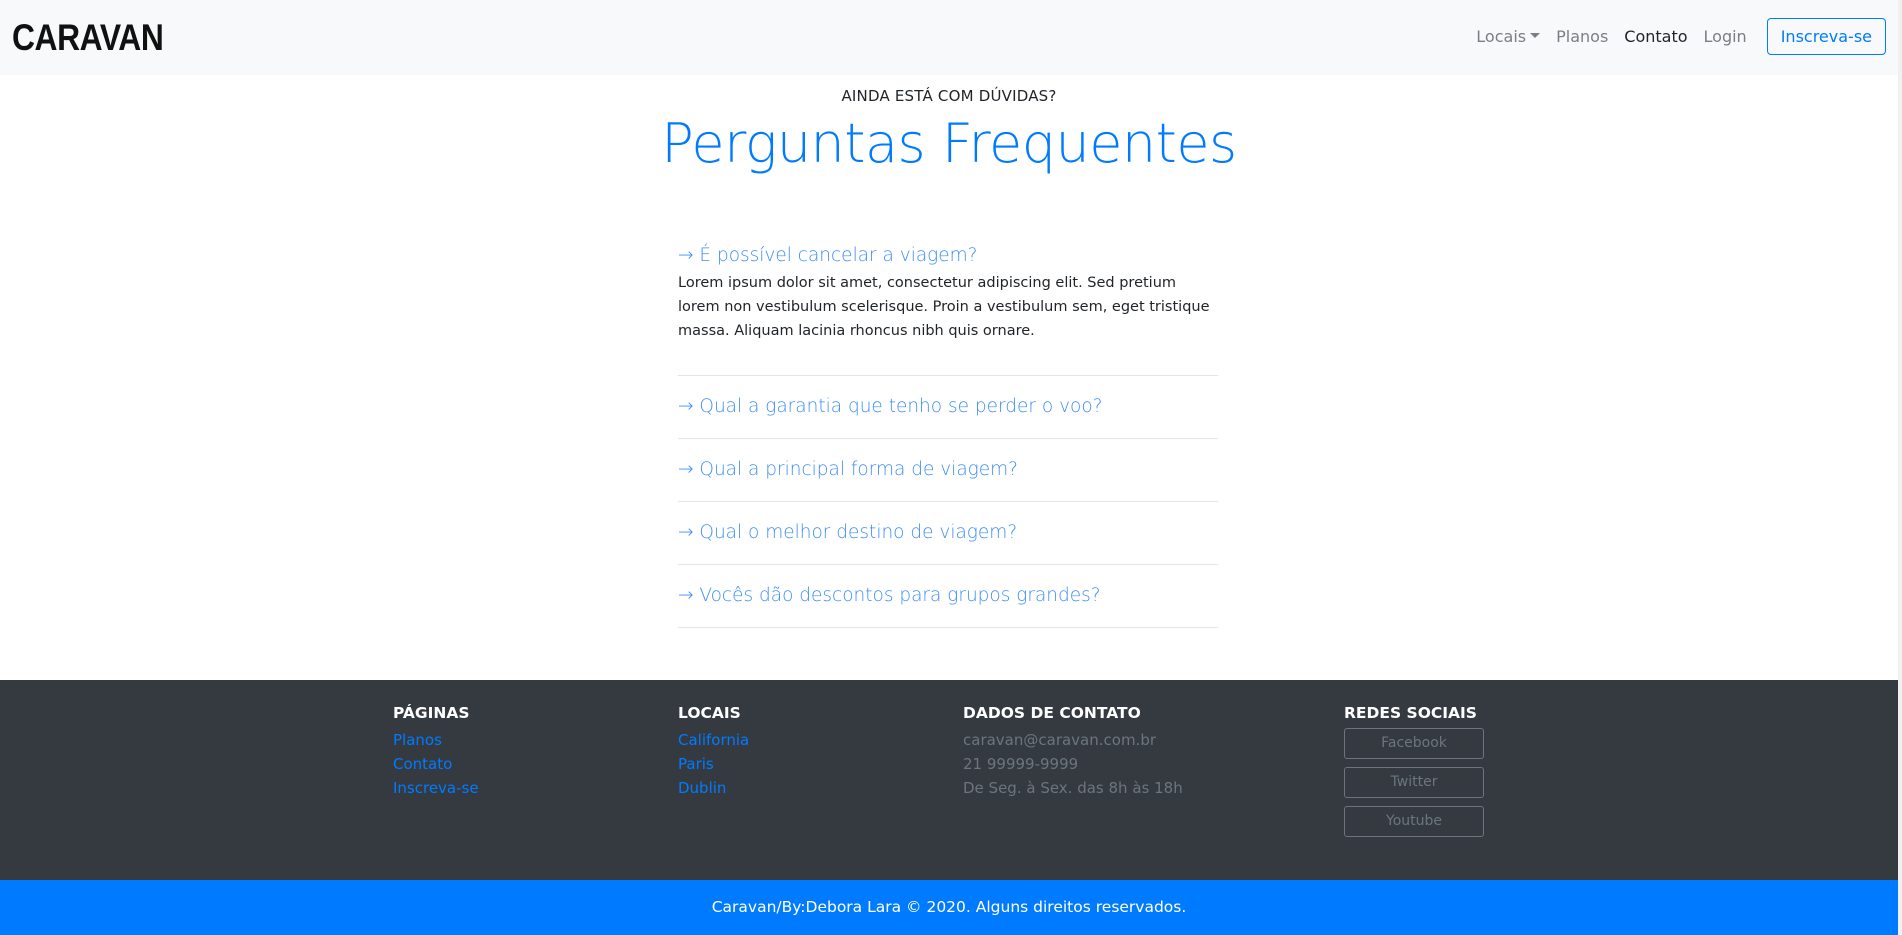 The image size is (1902, 935). Describe the element at coordinates (1410, 713) in the screenshot. I see `footer-heading-social: REDES SOCIAIS` at that location.